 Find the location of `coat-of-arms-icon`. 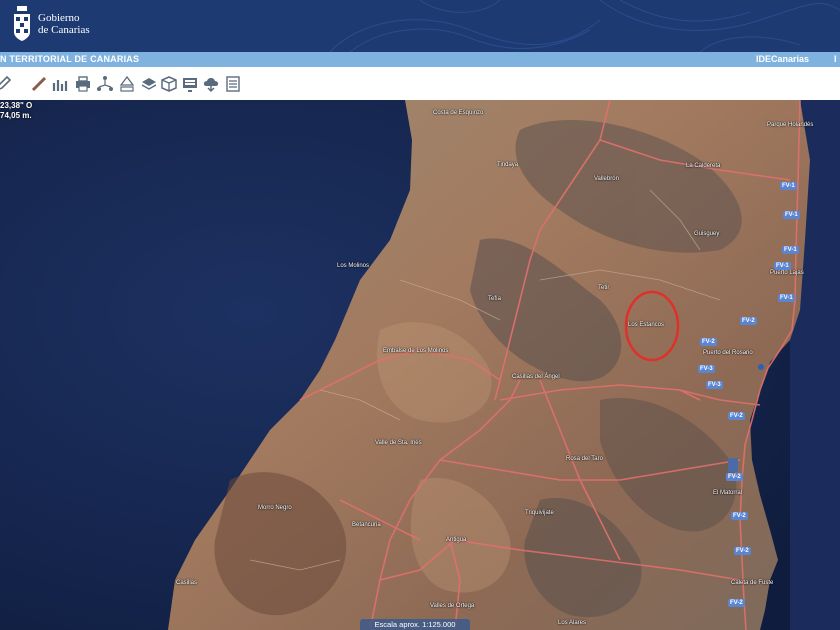

coat-of-arms-icon is located at coordinates (22, 23).